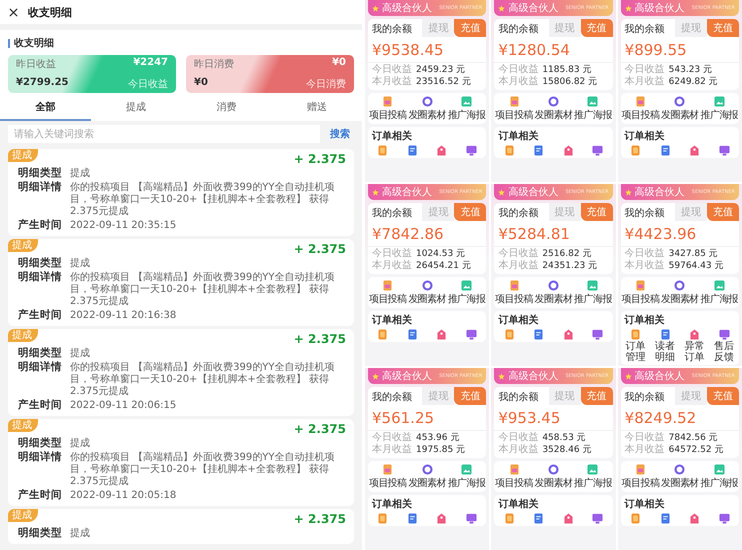  What do you see at coordinates (661, 418) in the screenshot?
I see `balance-amount: ¥8249.52` at bounding box center [661, 418].